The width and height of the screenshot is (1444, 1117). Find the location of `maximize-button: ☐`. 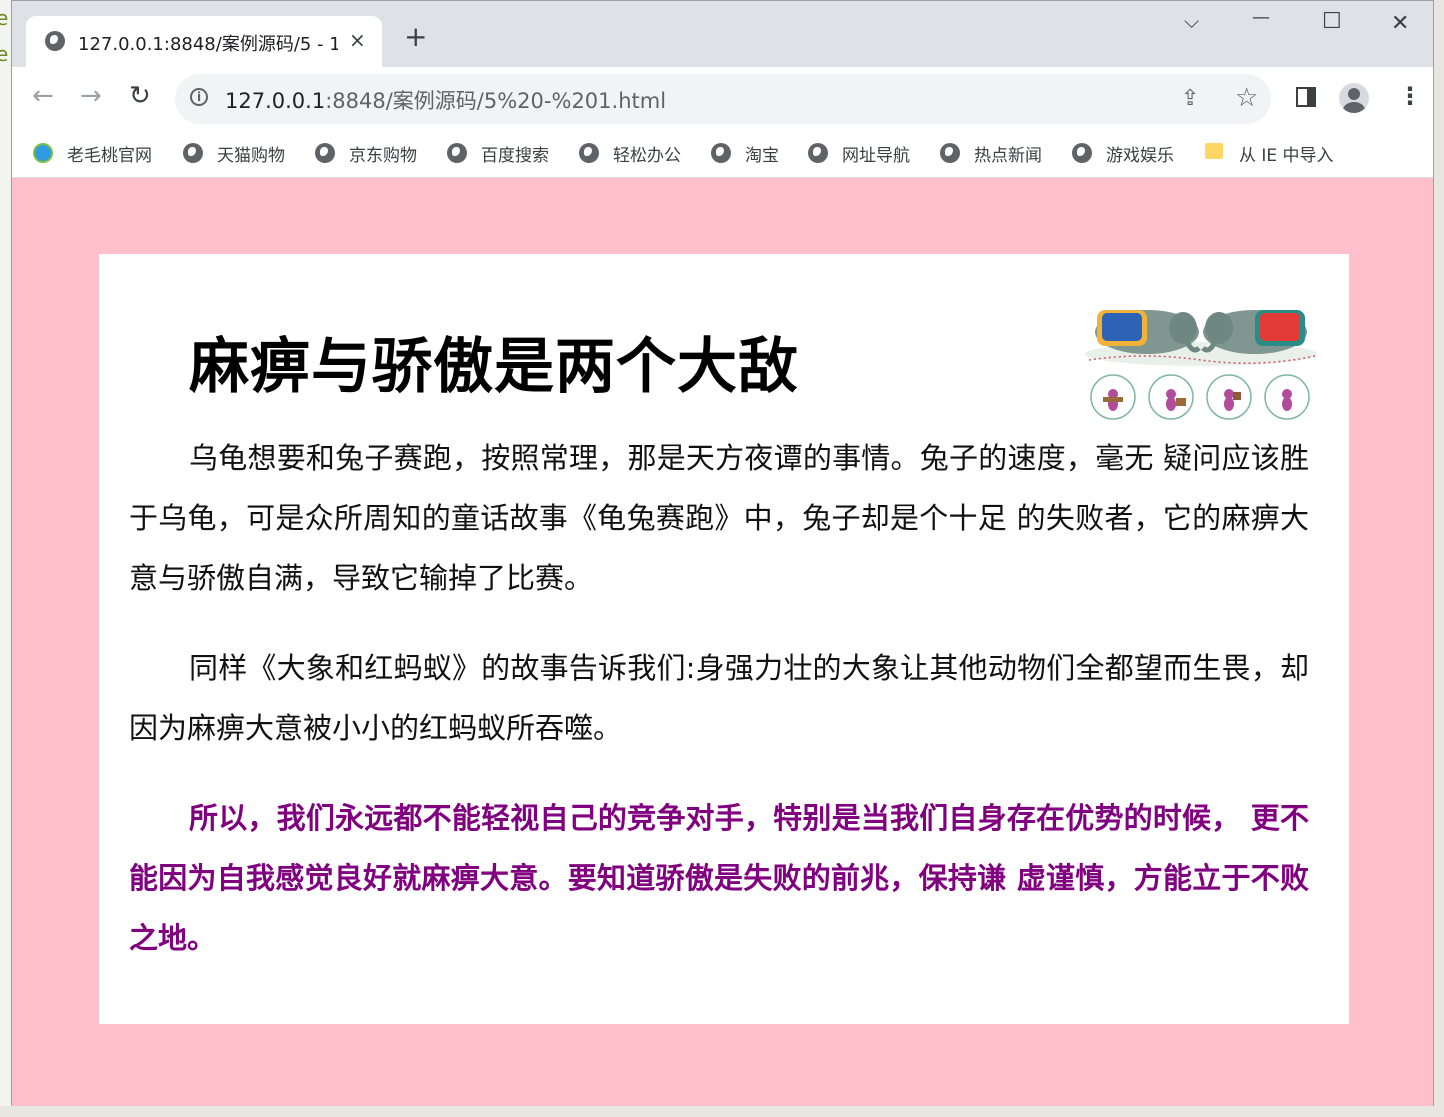

maximize-button: ☐ is located at coordinates (1332, 21).